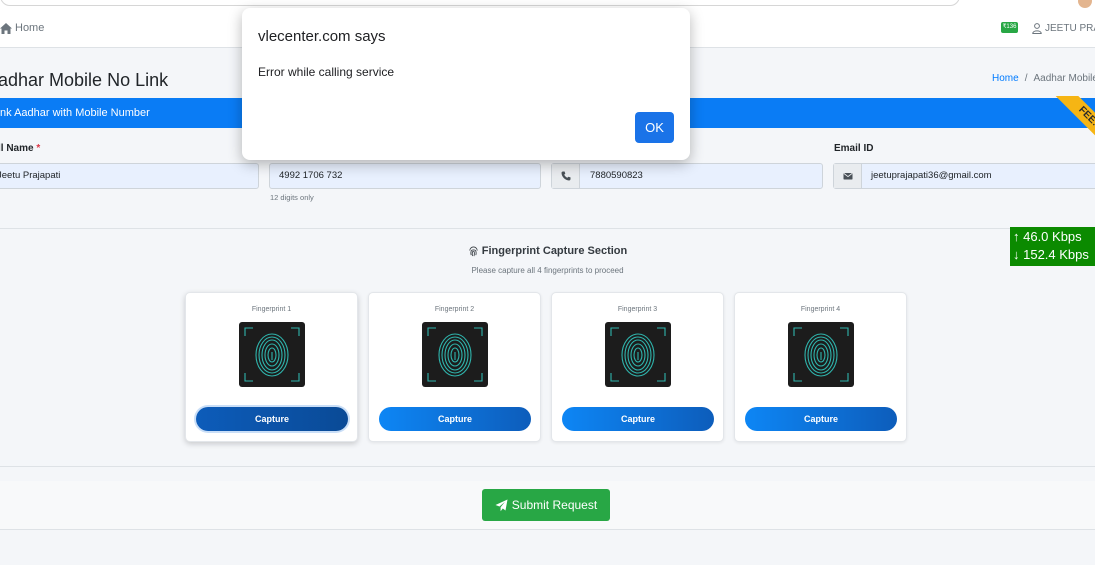 Image resolution: width=1095 pixels, height=565 pixels. What do you see at coordinates (637, 309) in the screenshot?
I see `fingerprint-card-label: Fingerprint 3` at bounding box center [637, 309].